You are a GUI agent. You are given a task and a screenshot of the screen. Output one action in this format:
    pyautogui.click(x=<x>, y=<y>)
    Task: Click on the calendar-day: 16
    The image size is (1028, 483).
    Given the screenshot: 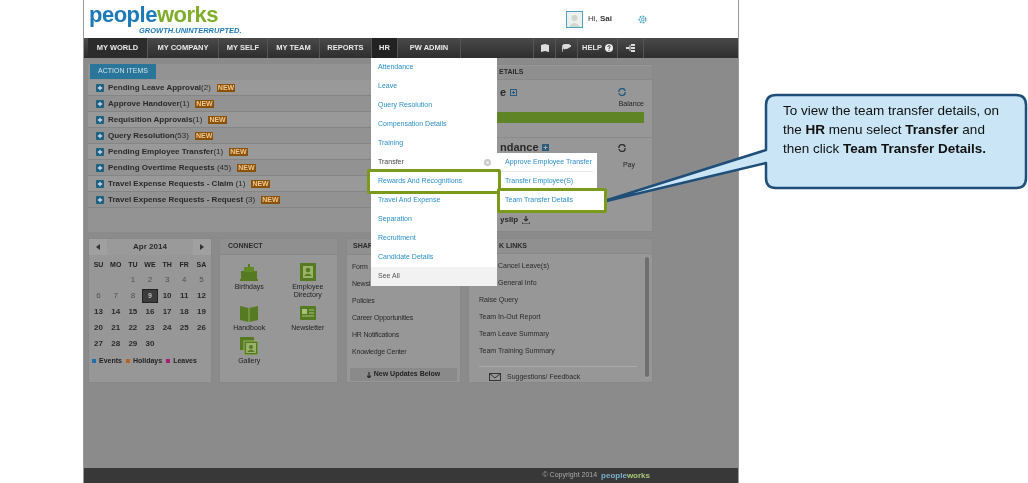 What is the action you would take?
    pyautogui.click(x=150, y=312)
    